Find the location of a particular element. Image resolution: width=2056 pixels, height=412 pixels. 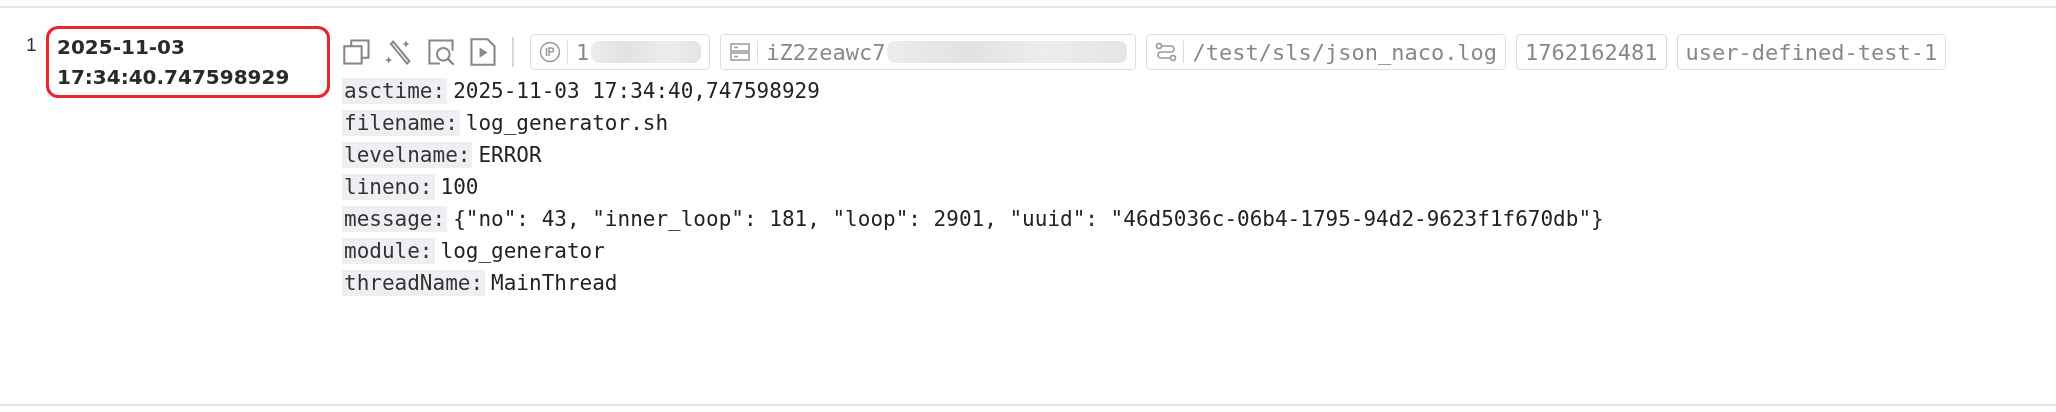

tag-text: user-defined-test-1 is located at coordinates (1811, 52).